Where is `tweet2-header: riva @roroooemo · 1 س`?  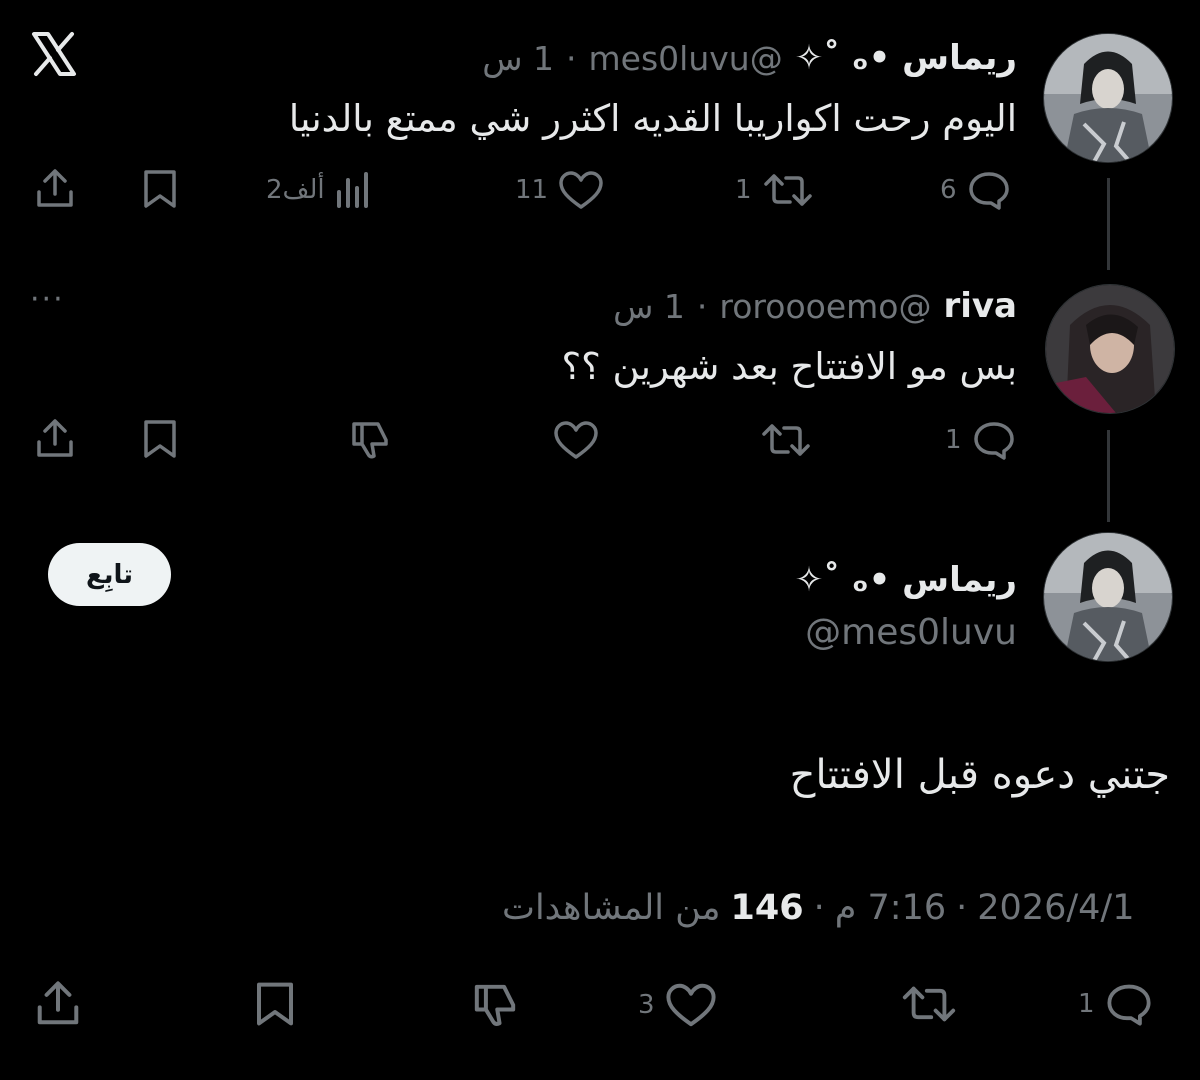
tweet2-header: riva @roroooemo · 1 س is located at coordinates (815, 306).